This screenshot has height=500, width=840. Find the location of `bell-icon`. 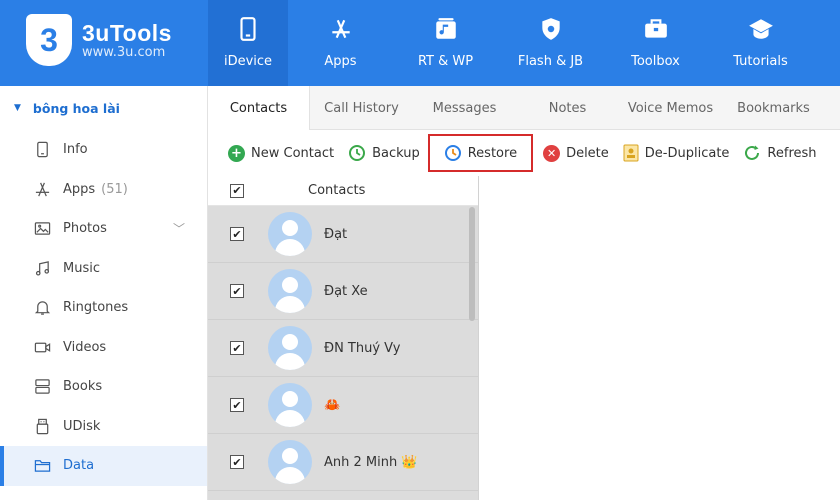

bell-icon is located at coordinates (42, 308).